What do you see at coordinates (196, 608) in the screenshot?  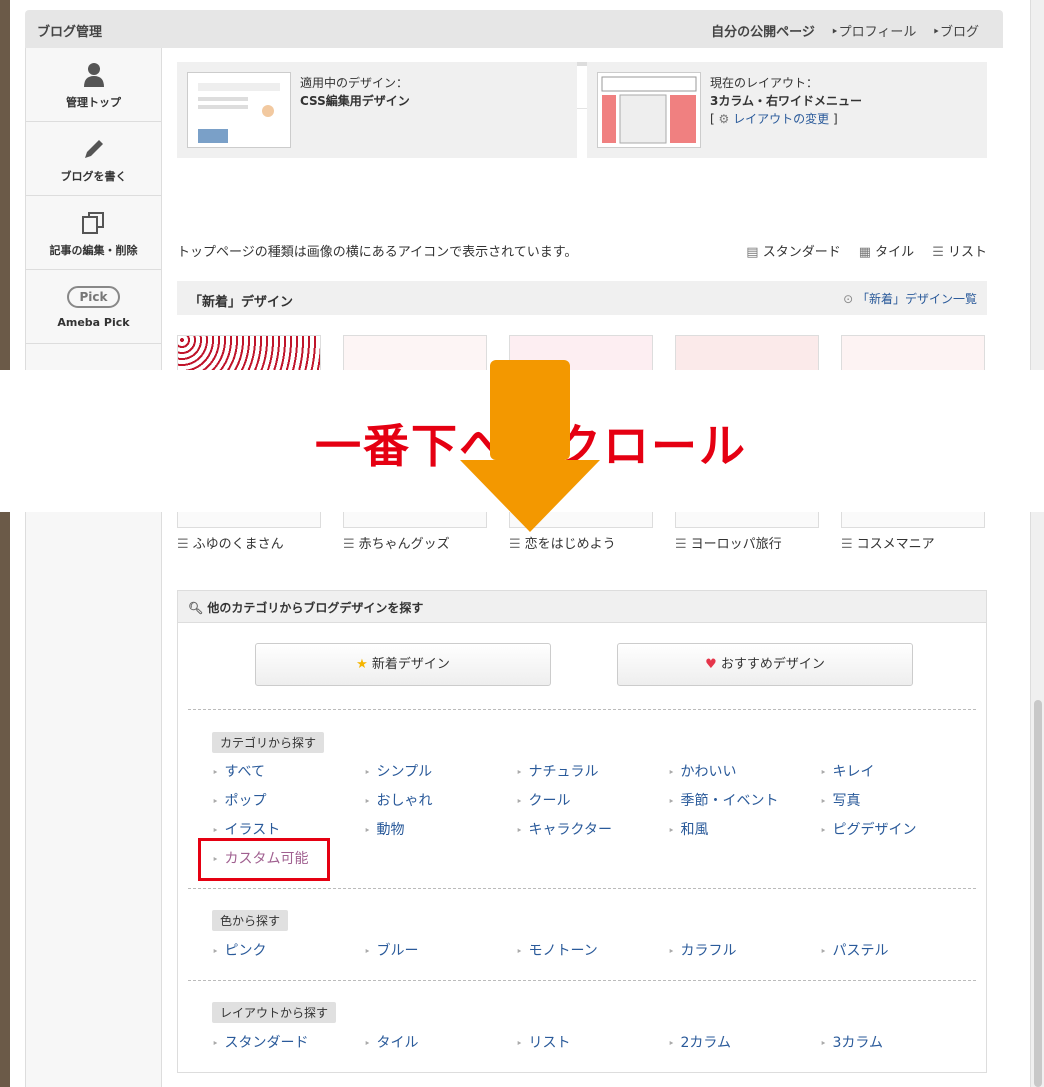 I see `search-icon: 🔍︎` at bounding box center [196, 608].